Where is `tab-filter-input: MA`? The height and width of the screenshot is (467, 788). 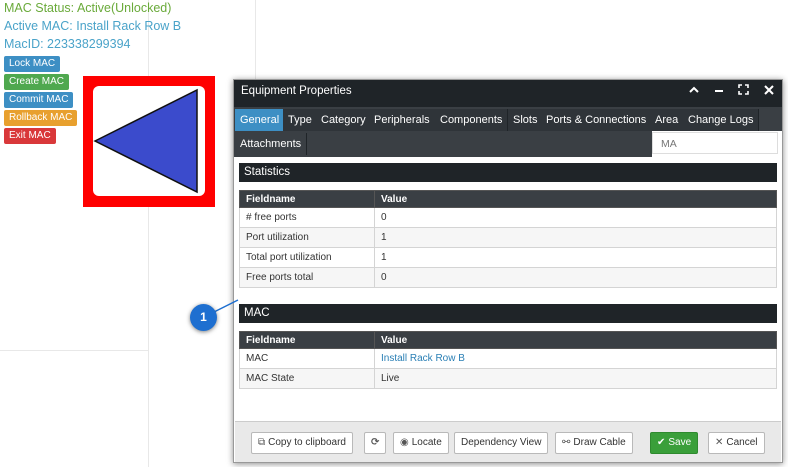
tab-filter-input: MA is located at coordinates (715, 143).